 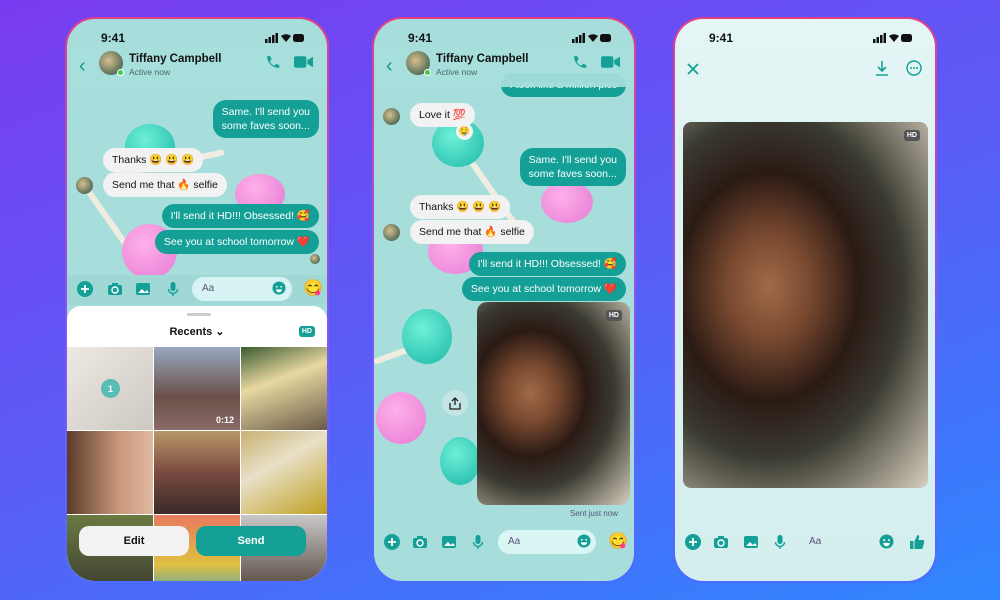 What do you see at coordinates (197, 331) in the screenshot?
I see `album-selector: Recents ⌄` at bounding box center [197, 331].